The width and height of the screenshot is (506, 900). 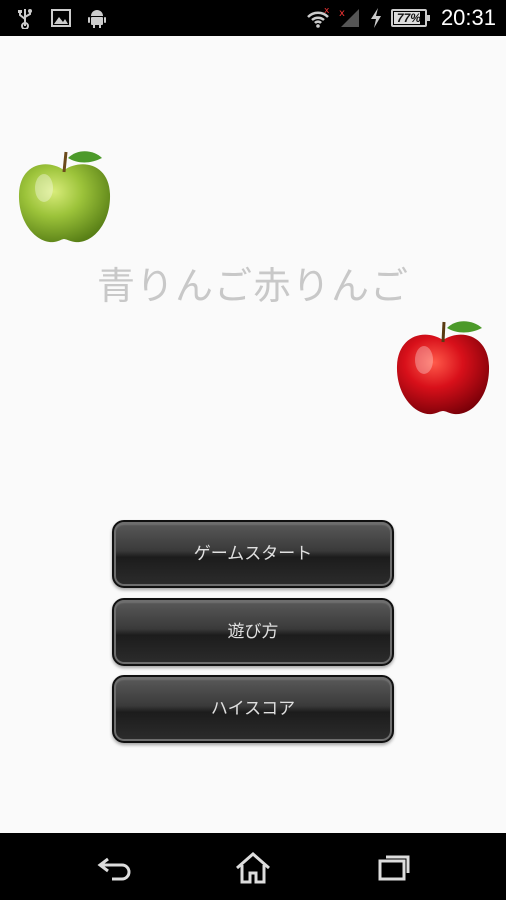 I want to click on wifi-icon: x, so click(x=318, y=17).